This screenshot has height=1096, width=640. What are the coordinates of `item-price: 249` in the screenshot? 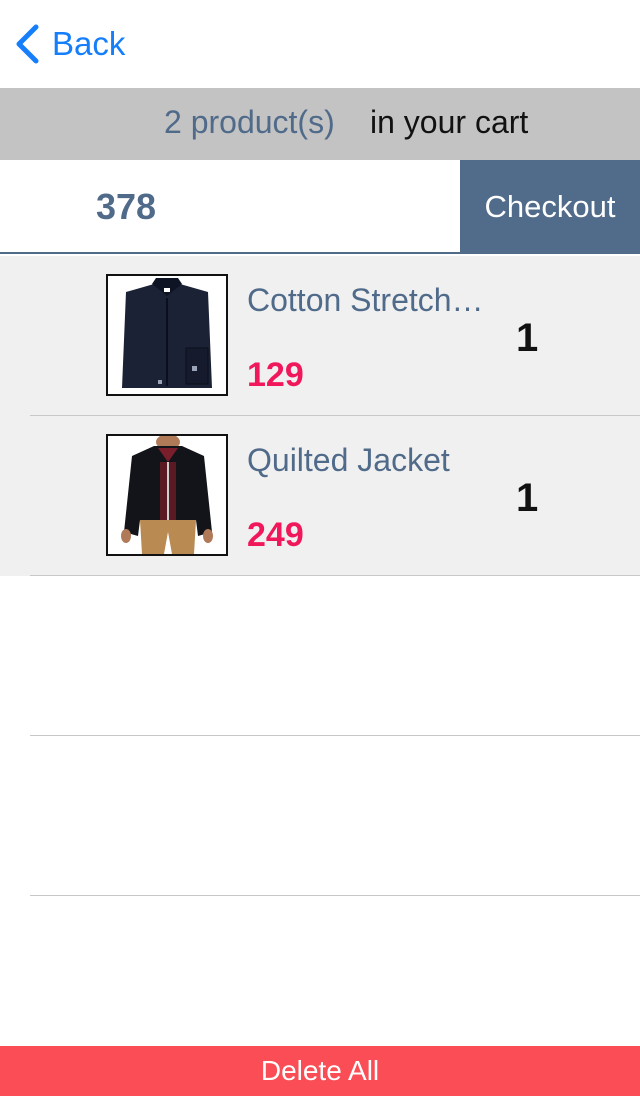 It's located at (275, 535).